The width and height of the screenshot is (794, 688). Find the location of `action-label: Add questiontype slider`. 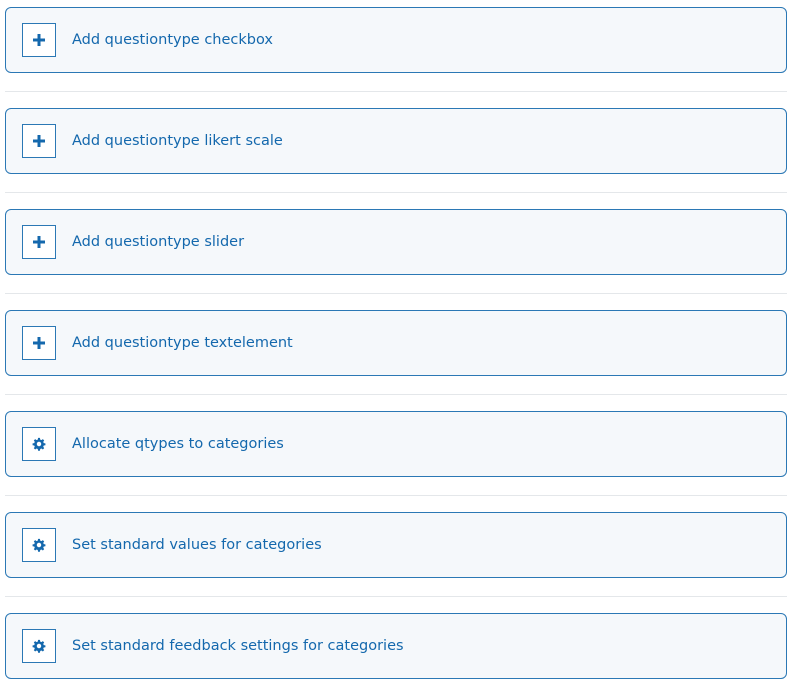

action-label: Add questiontype slider is located at coordinates (158, 242).